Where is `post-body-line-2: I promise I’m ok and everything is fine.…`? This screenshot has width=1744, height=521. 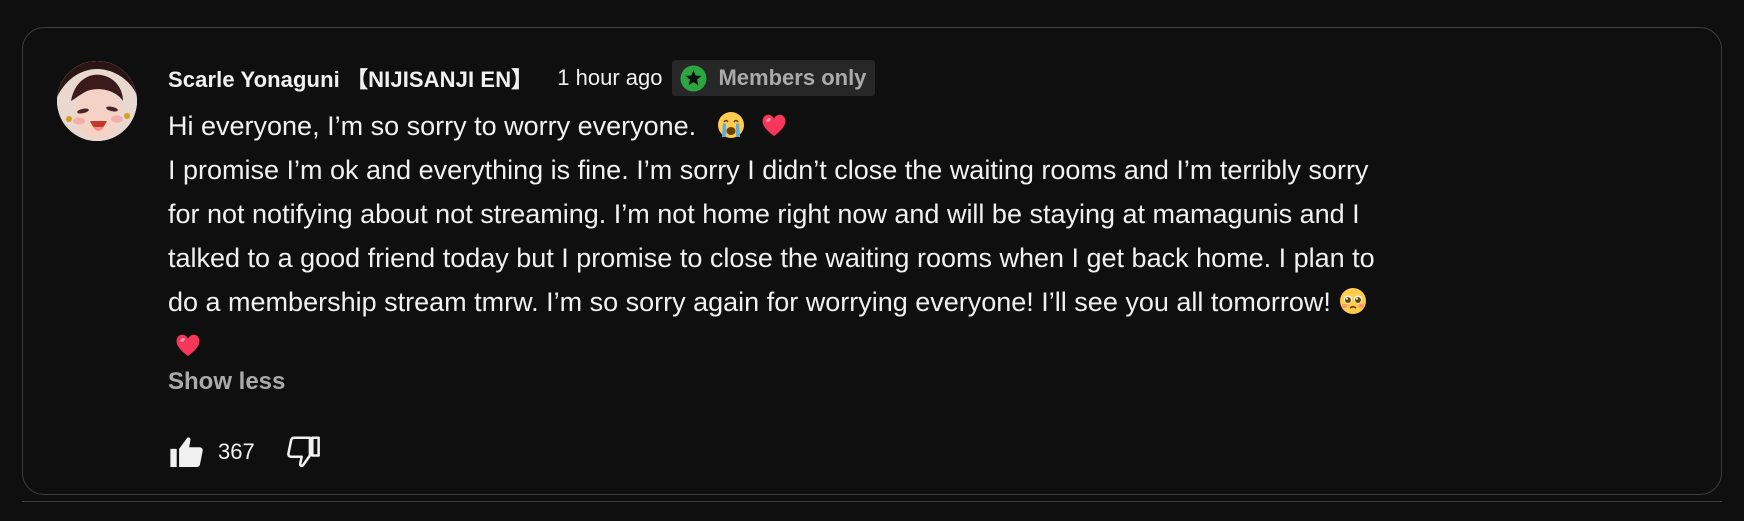 post-body-line-2: I promise I’m ok and everything is fine.… is located at coordinates (768, 170).